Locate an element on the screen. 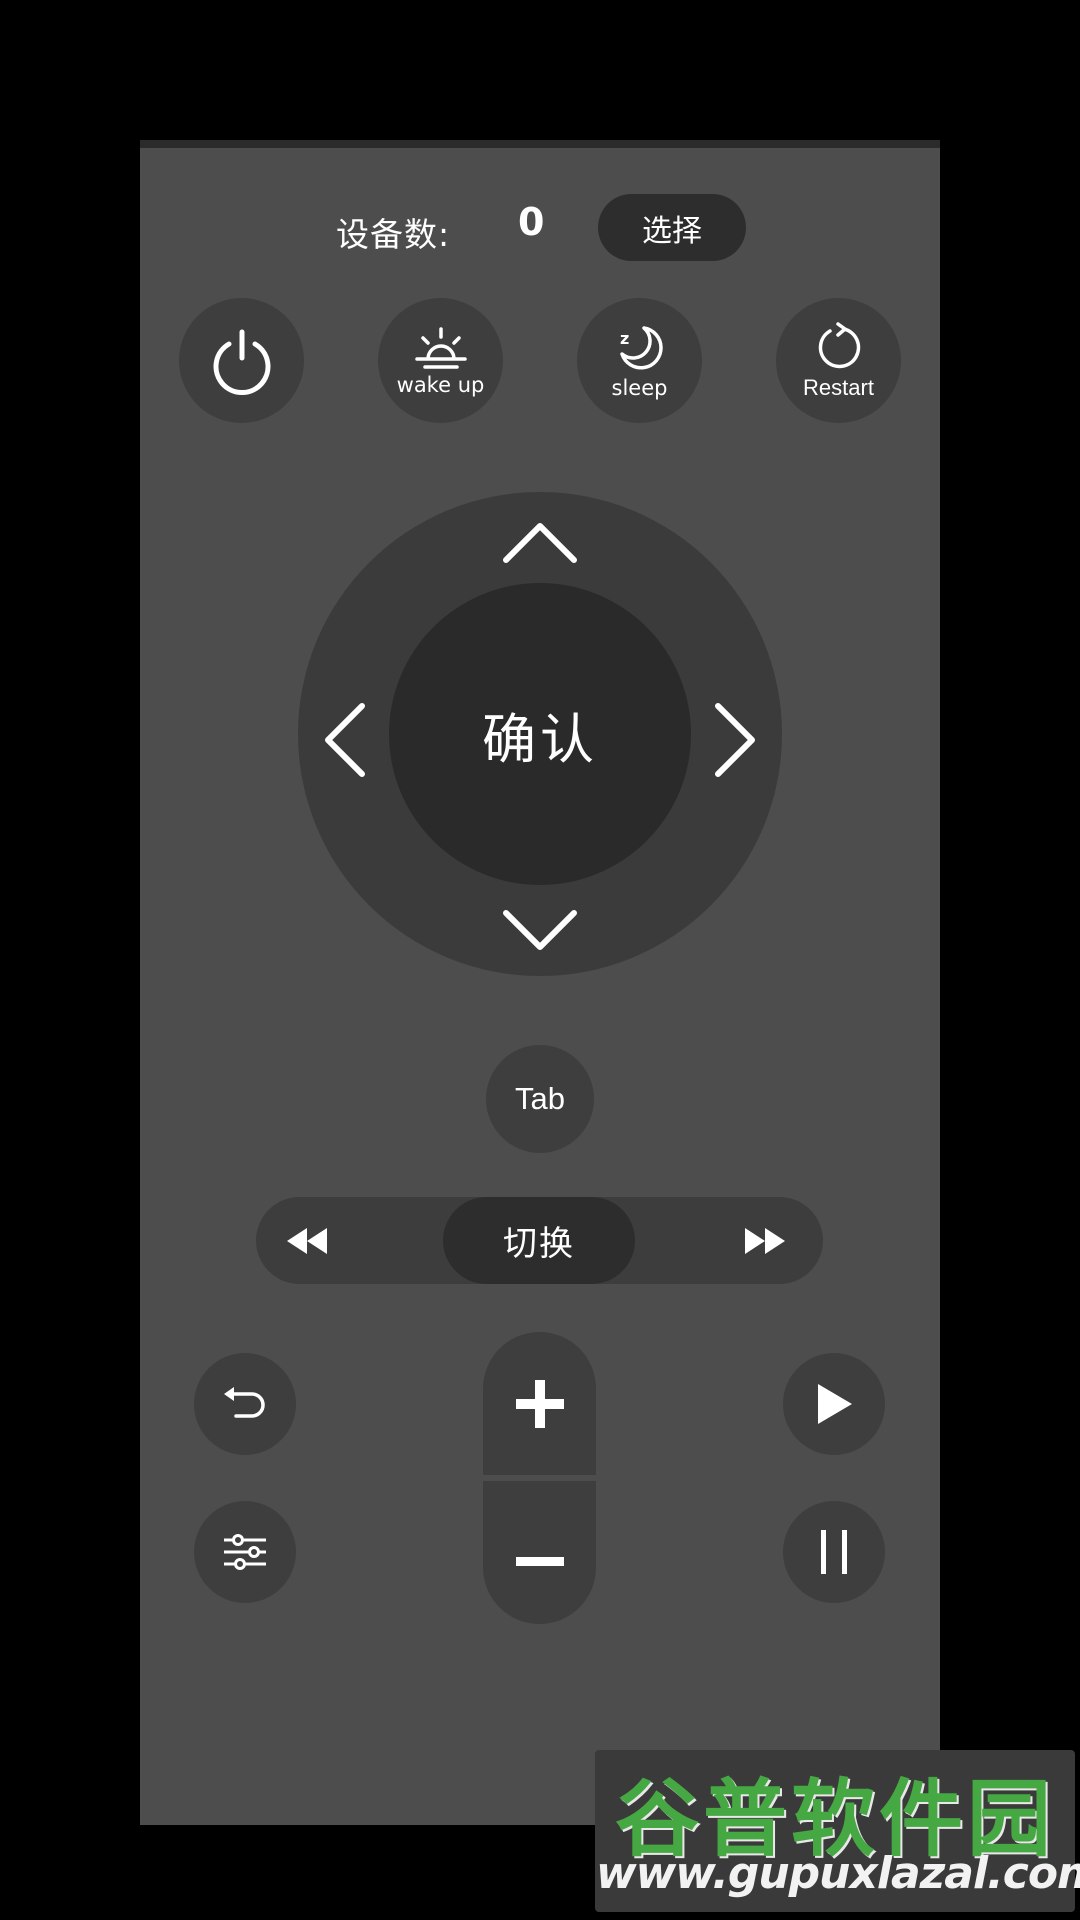 The image size is (1080, 1920). tab-button: Tab is located at coordinates (540, 1099).